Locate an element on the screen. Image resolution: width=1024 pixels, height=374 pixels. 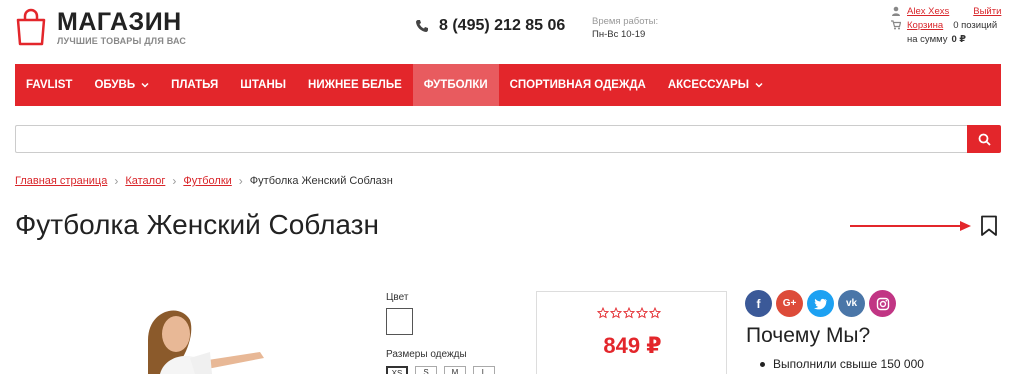
nav-label: FAVLIST is located at coordinates (49, 85).